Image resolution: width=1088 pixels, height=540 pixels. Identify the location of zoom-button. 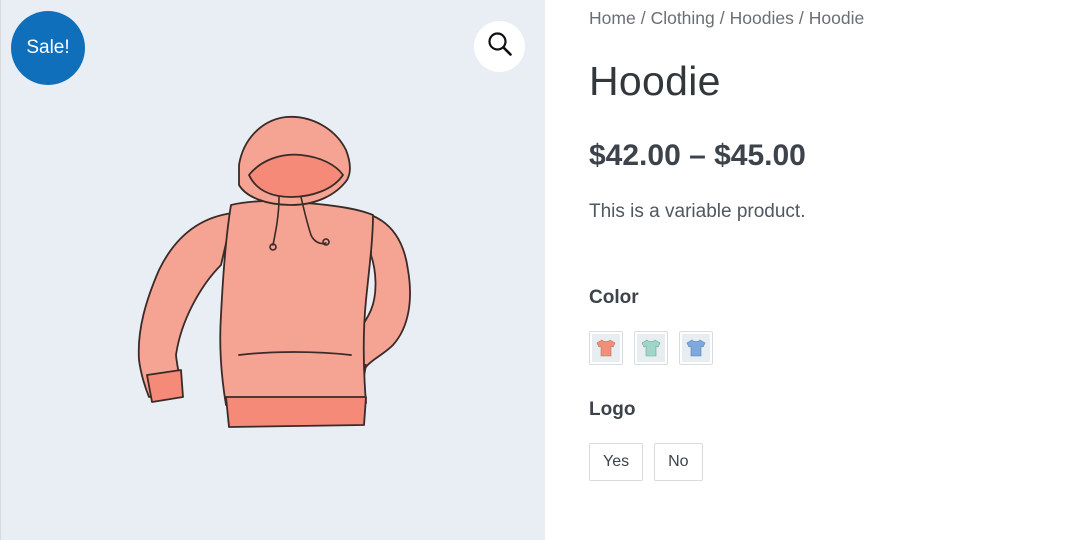
(499, 46).